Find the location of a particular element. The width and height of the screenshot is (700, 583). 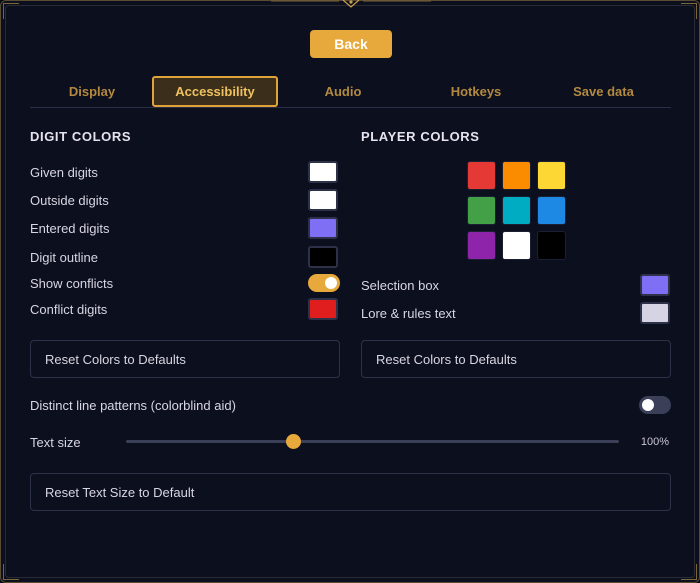

tab-hotkeys: Hotkeys is located at coordinates (476, 91).